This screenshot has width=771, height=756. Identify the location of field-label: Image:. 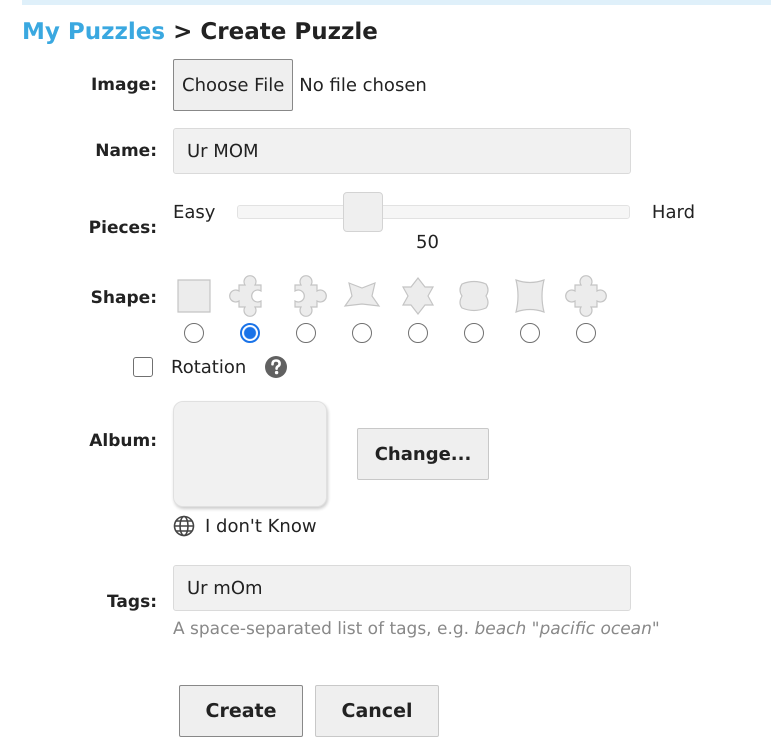
(123, 85).